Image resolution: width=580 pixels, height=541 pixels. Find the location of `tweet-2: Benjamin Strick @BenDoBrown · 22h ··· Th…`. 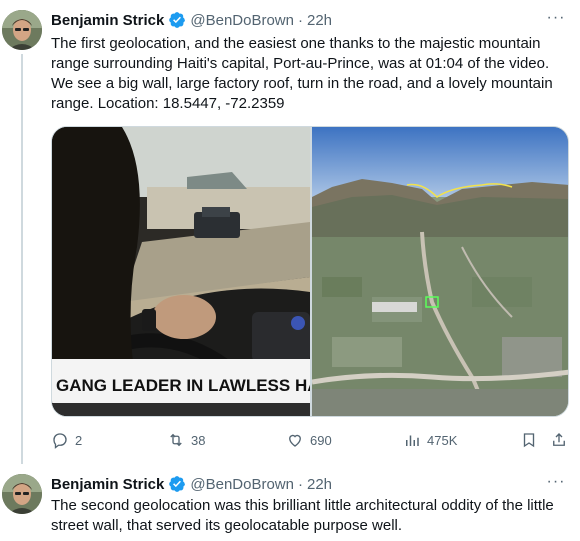

tweet-2: Benjamin Strick @BenDoBrown · 22h ··· Th… is located at coordinates (290, 502).